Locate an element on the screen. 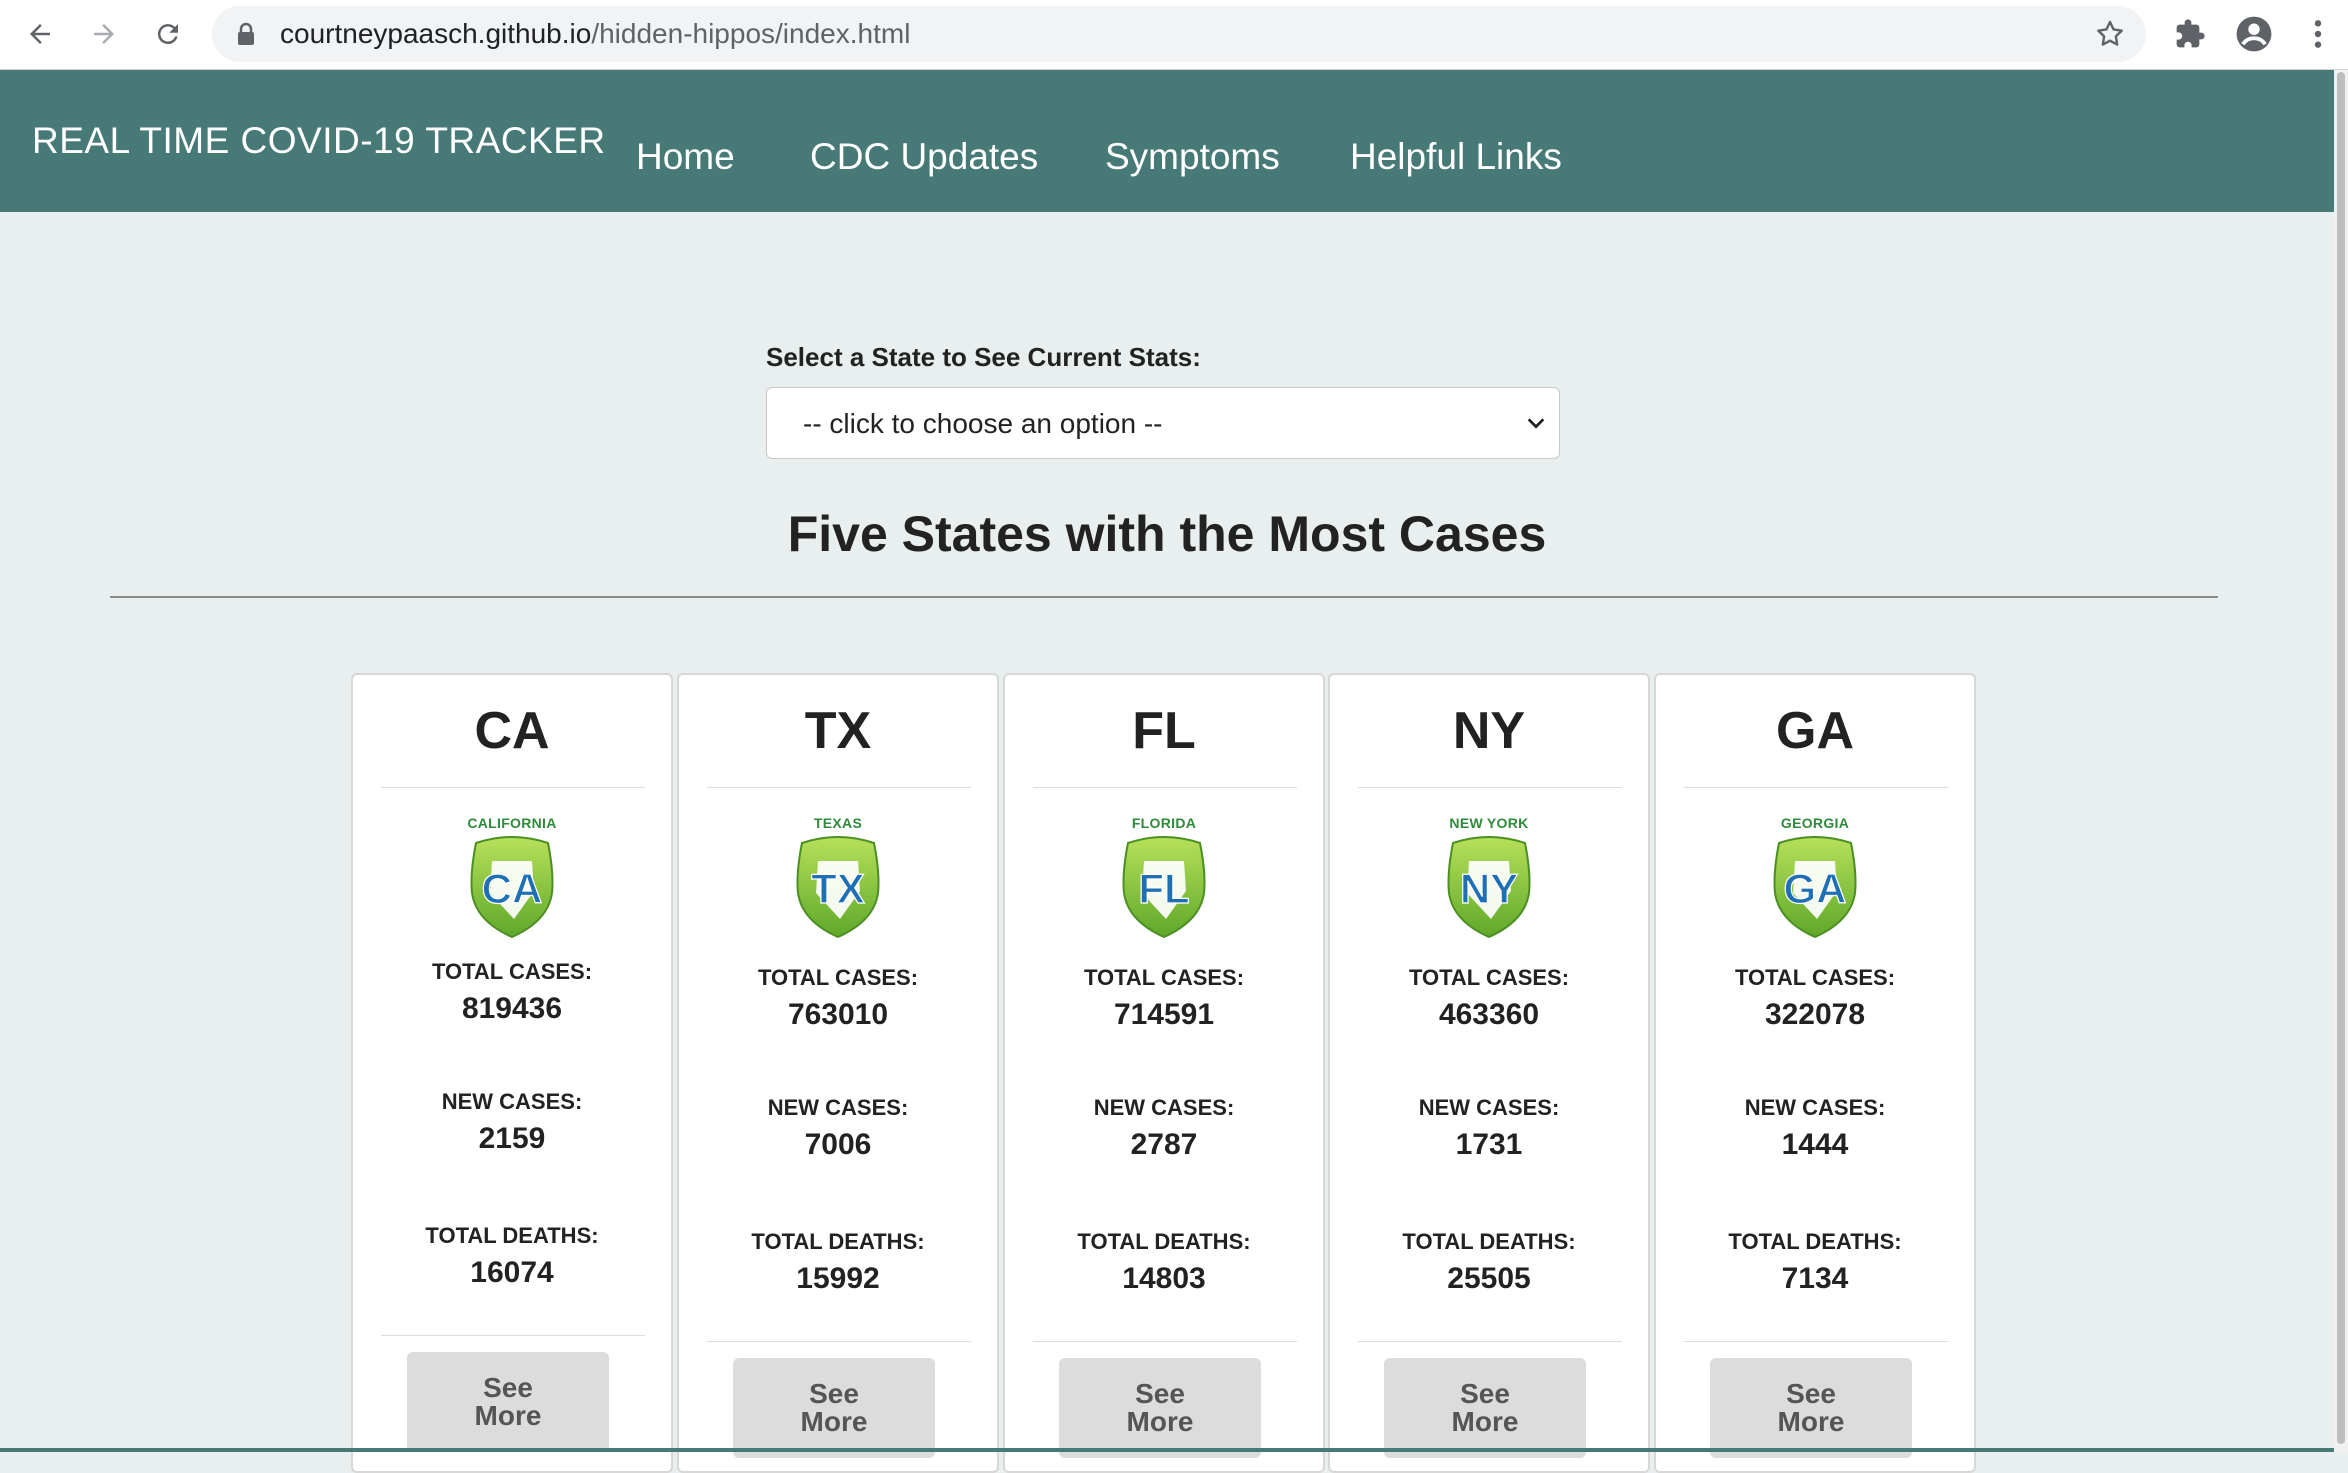 The height and width of the screenshot is (1473, 2348). state-select-label: Select a State to See Current Stats: is located at coordinates (983, 357).